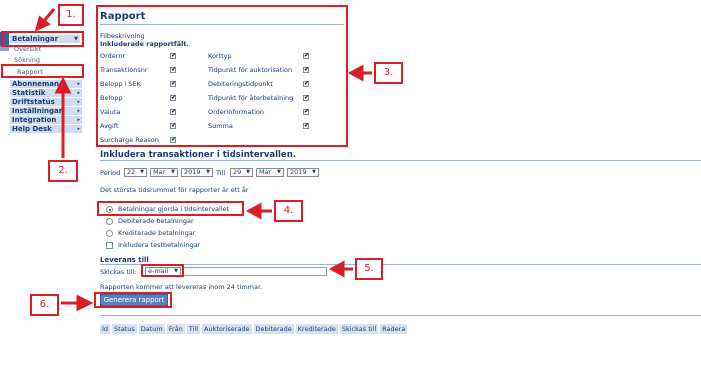 The image size is (701, 367). What do you see at coordinates (253, 211) in the screenshot?
I see `arrow-4-head` at bounding box center [253, 211].